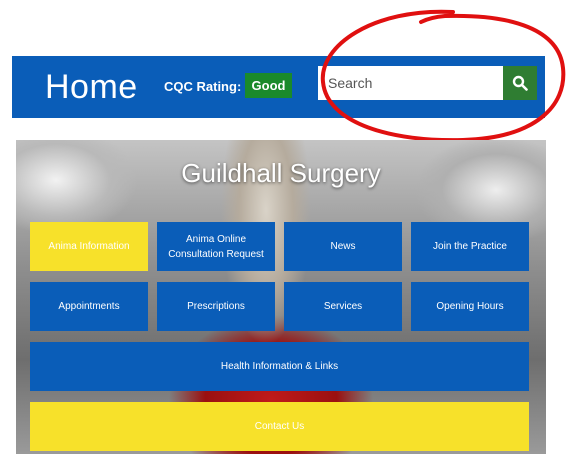  What do you see at coordinates (343, 306) in the screenshot?
I see `tile-services: Services` at bounding box center [343, 306].